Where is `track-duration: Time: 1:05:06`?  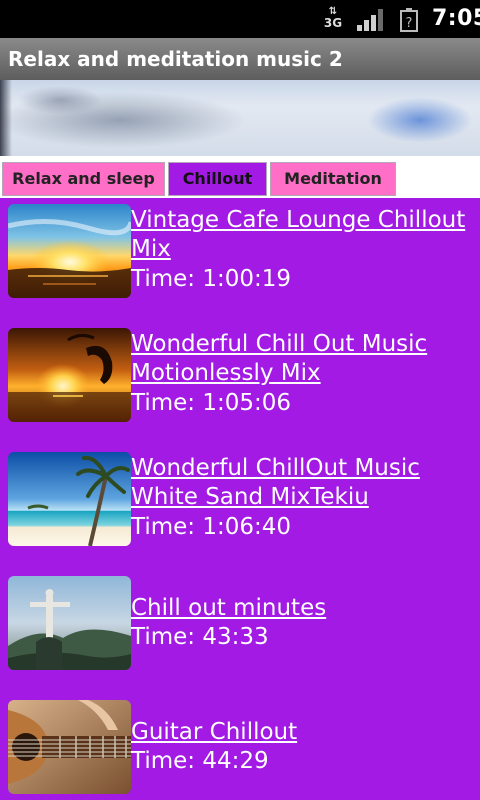 track-duration: Time: 1:05:06 is located at coordinates (211, 403).